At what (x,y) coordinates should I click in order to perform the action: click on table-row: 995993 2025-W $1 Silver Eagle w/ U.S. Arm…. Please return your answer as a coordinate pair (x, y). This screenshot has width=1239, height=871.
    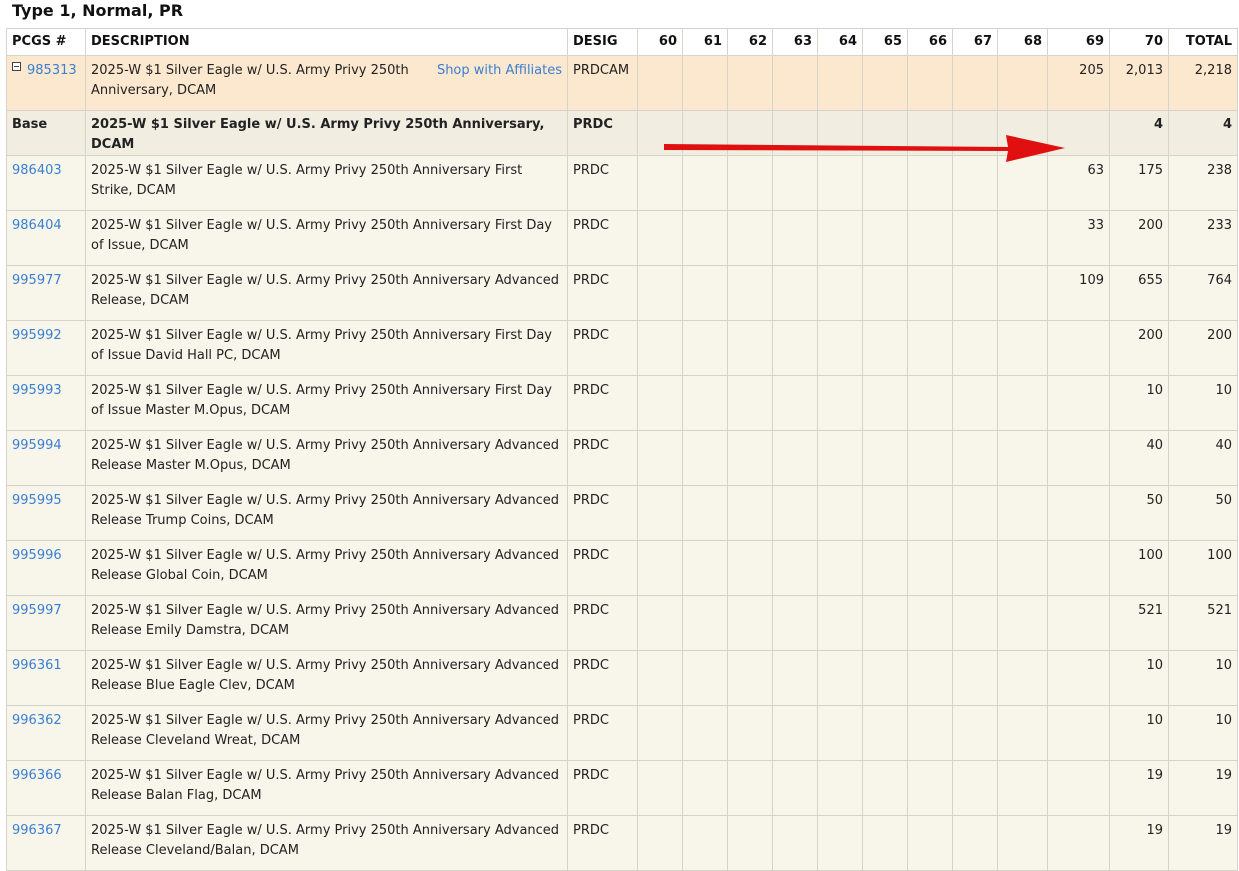
    Looking at the image, I should click on (622, 403).